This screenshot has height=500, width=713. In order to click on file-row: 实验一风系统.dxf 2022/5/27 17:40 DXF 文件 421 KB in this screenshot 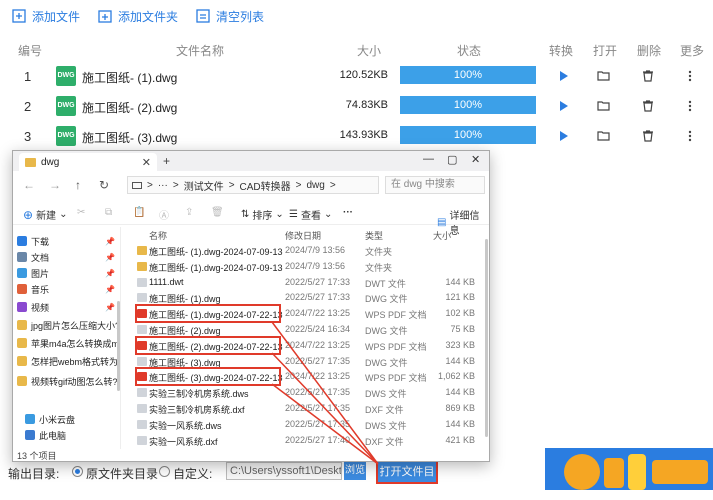, I will do `click(308, 441)`.